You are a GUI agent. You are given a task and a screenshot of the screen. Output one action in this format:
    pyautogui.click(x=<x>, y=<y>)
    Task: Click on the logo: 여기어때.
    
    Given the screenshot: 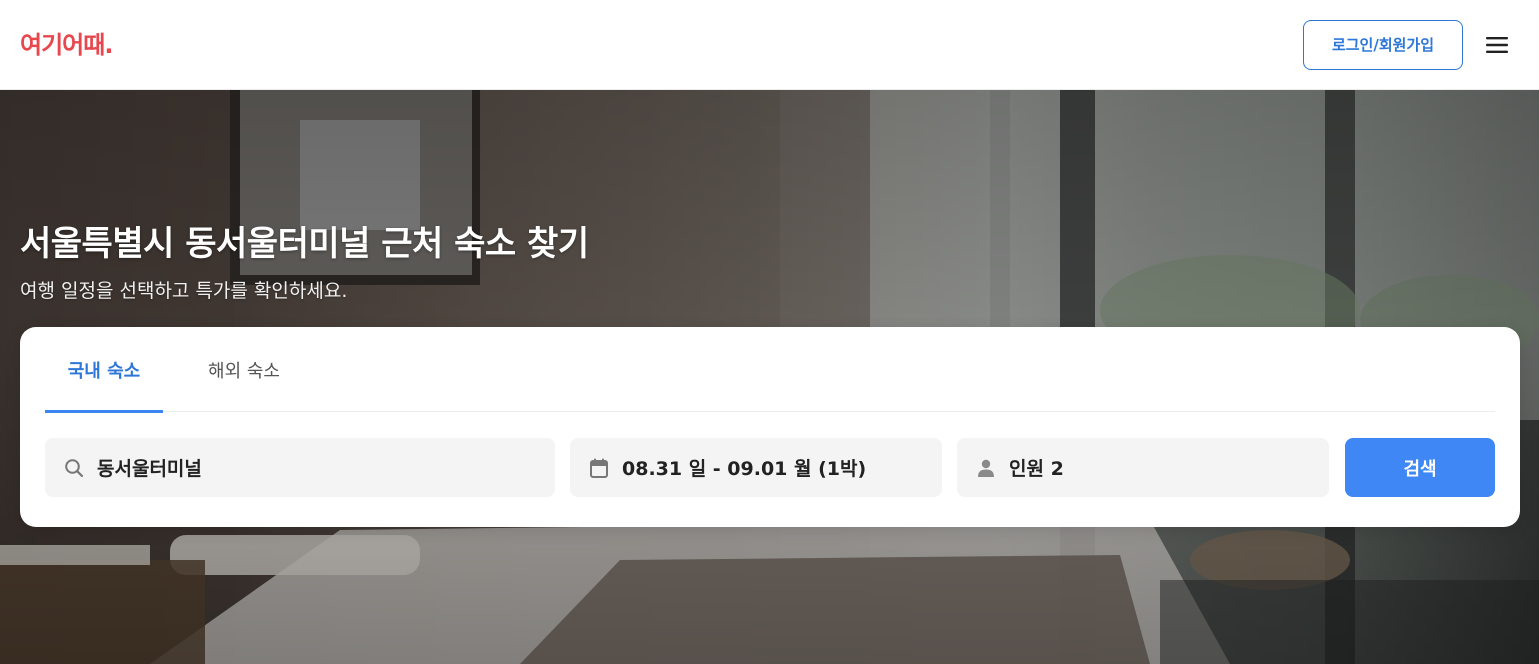 What is the action you would take?
    pyautogui.click(x=66, y=44)
    